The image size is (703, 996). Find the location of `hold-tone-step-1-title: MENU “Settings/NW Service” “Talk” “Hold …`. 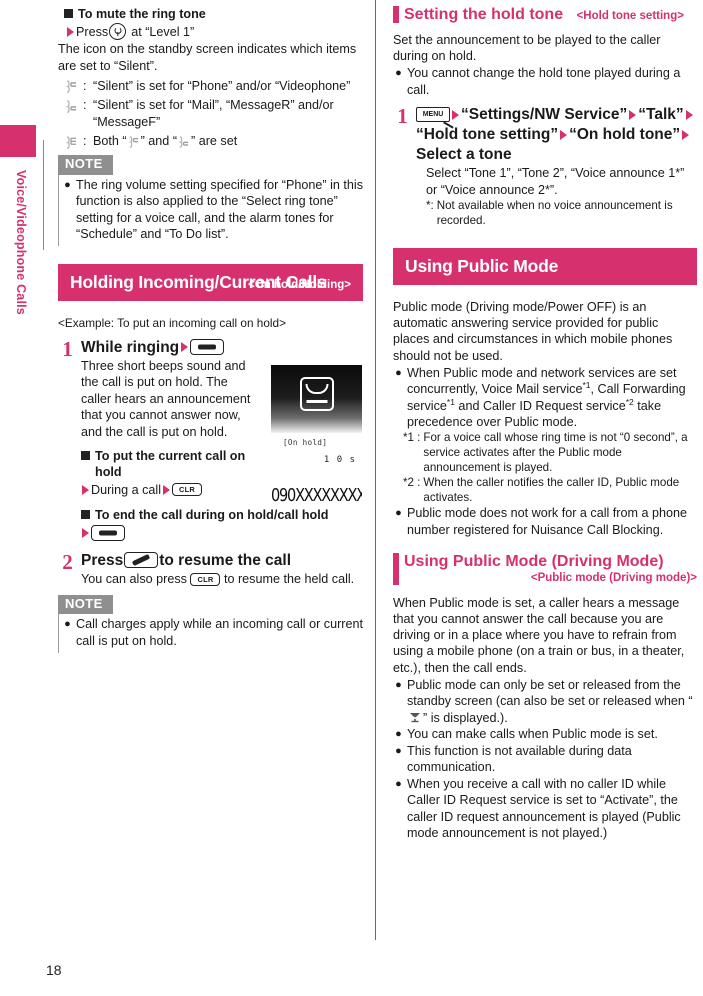

hold-tone-step-1-title: MENU “Settings/NW Service” “Talk” “Hold … is located at coordinates (556, 134).